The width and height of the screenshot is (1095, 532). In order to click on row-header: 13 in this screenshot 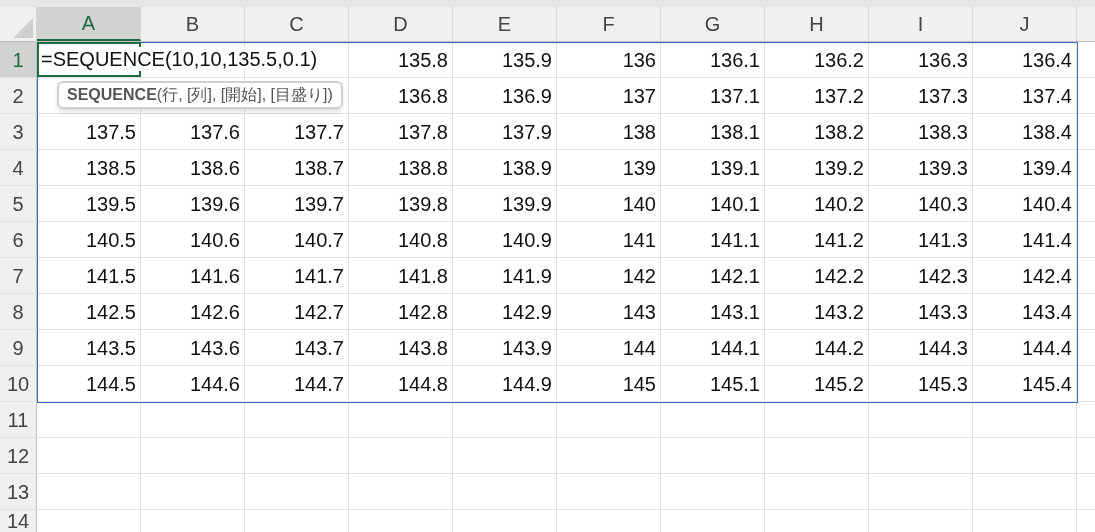, I will do `click(18, 491)`.